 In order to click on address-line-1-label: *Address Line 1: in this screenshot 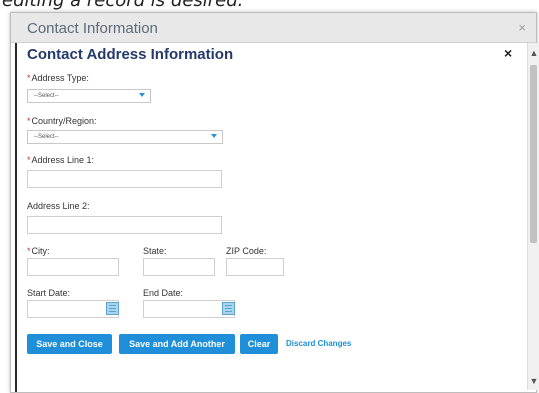, I will do `click(60, 160)`.